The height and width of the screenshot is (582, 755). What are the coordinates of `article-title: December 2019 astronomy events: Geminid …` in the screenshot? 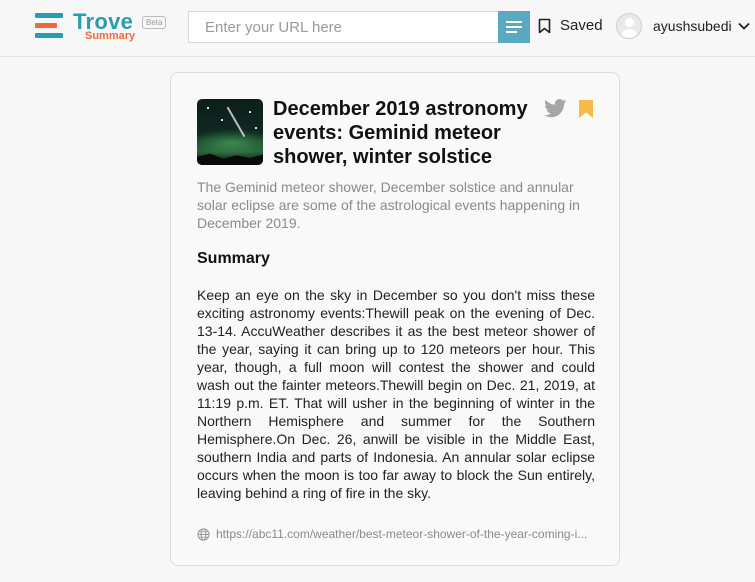 It's located at (408, 133).